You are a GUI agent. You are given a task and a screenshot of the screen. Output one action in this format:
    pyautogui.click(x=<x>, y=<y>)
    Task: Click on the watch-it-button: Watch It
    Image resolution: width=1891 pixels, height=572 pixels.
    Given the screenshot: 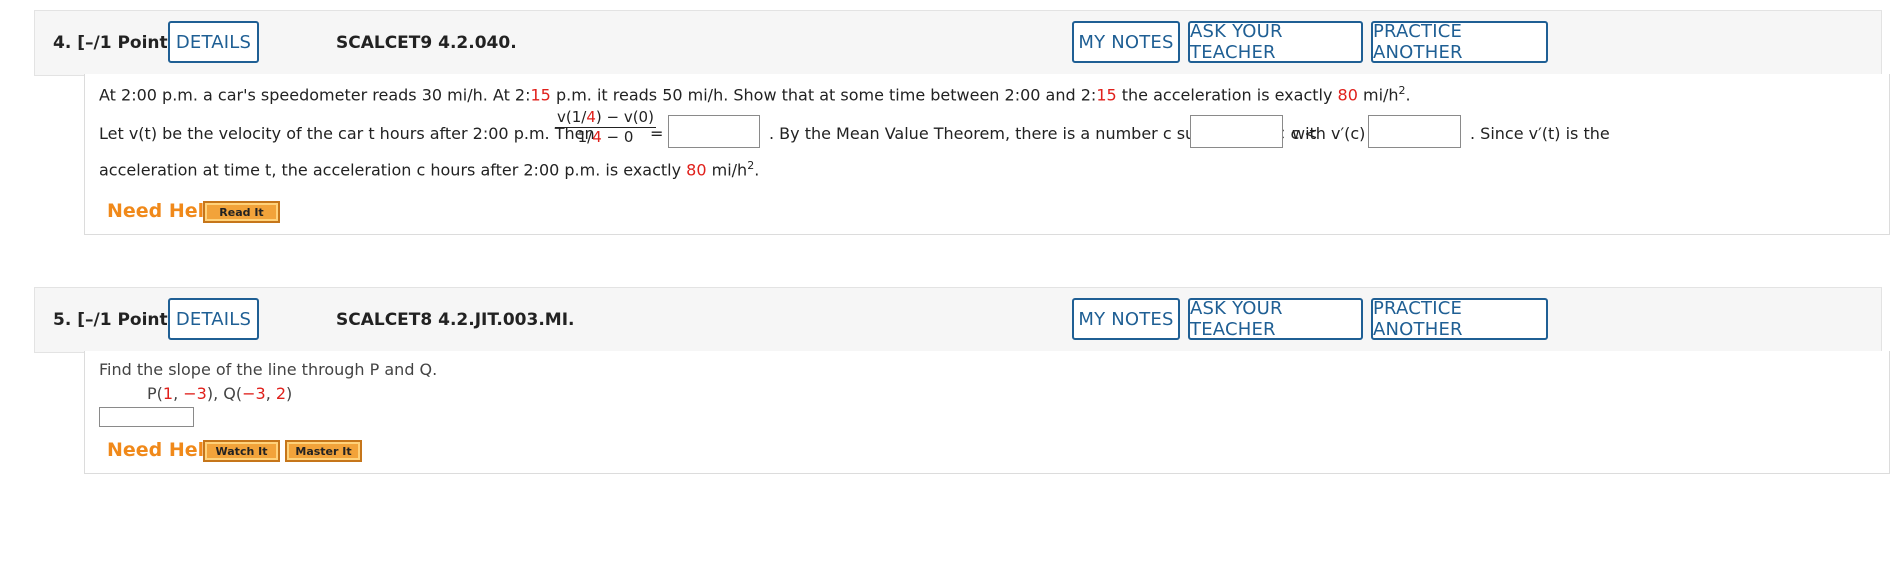 What is the action you would take?
    pyautogui.click(x=241, y=451)
    